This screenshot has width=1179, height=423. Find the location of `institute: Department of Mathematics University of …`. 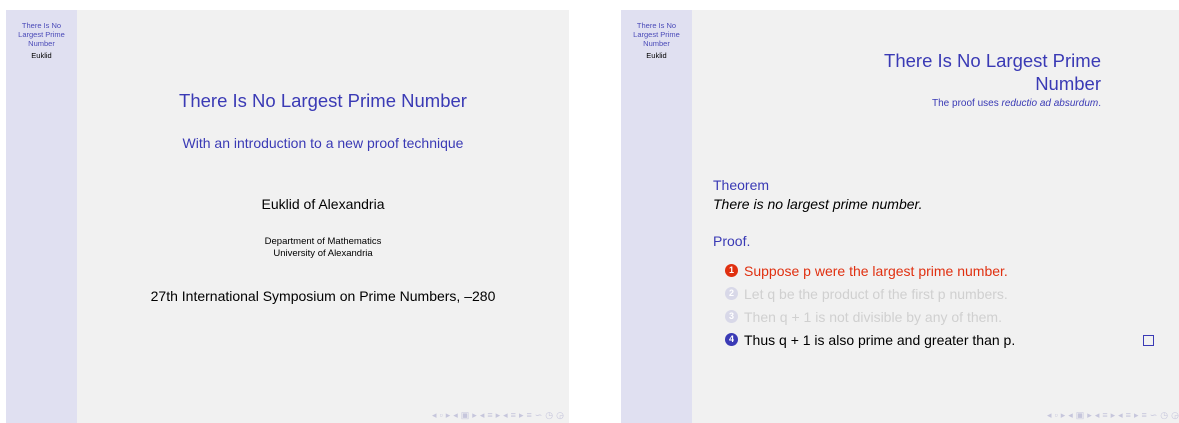

institute: Department of Mathematics University of … is located at coordinates (323, 248).